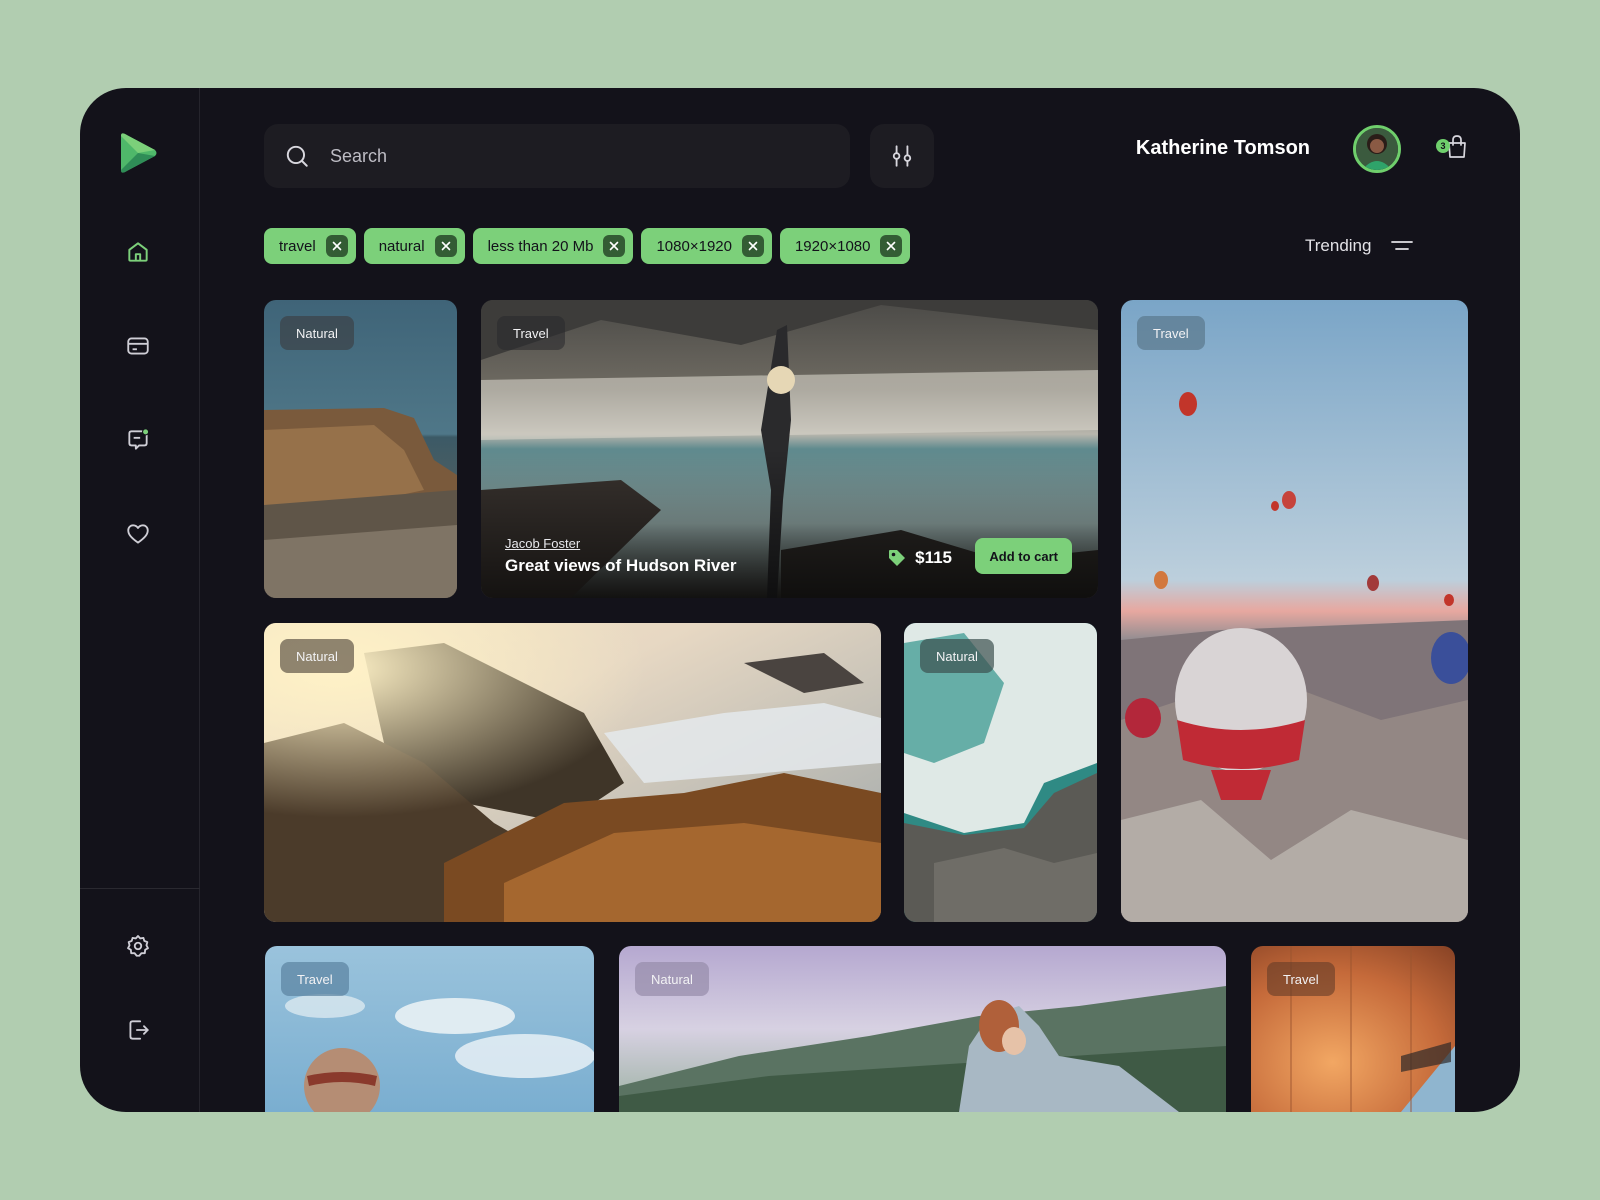 Image resolution: width=1600 pixels, height=1200 pixels. What do you see at coordinates (832, 246) in the screenshot?
I see `chip-label: 1920×1080` at bounding box center [832, 246].